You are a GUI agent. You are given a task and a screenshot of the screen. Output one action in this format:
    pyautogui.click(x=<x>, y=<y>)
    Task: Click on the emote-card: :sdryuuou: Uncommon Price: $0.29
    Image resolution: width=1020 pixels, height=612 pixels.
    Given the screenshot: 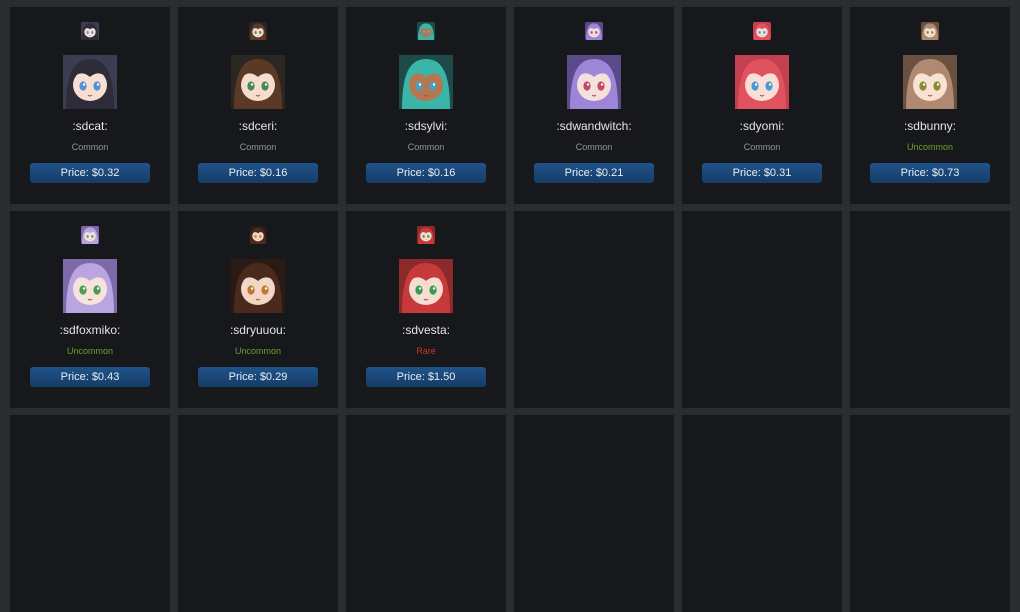 What is the action you would take?
    pyautogui.click(x=258, y=309)
    